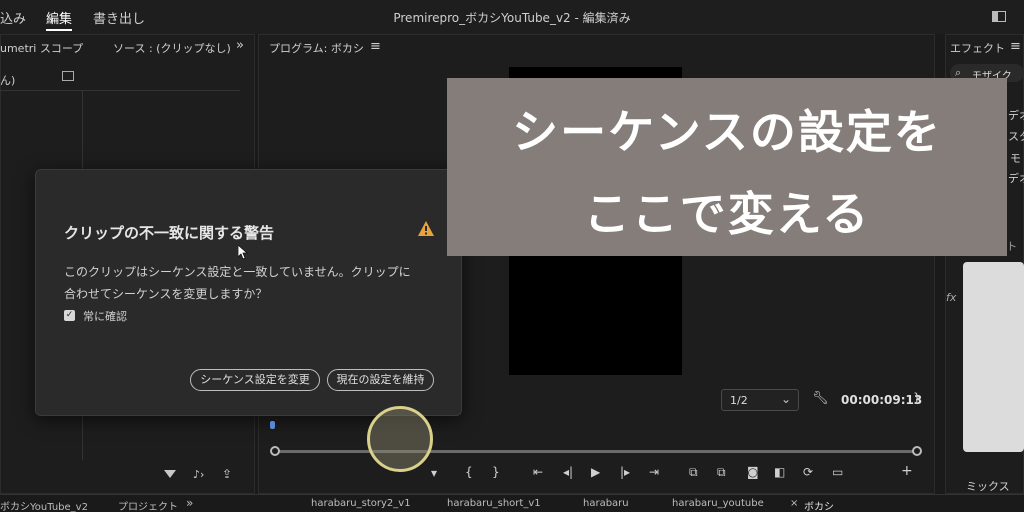 The image size is (1024, 512). Describe the element at coordinates (166, 294) in the screenshot. I see `dialog-message-line2: 合わせてシーケンスを変更しますか？` at that location.